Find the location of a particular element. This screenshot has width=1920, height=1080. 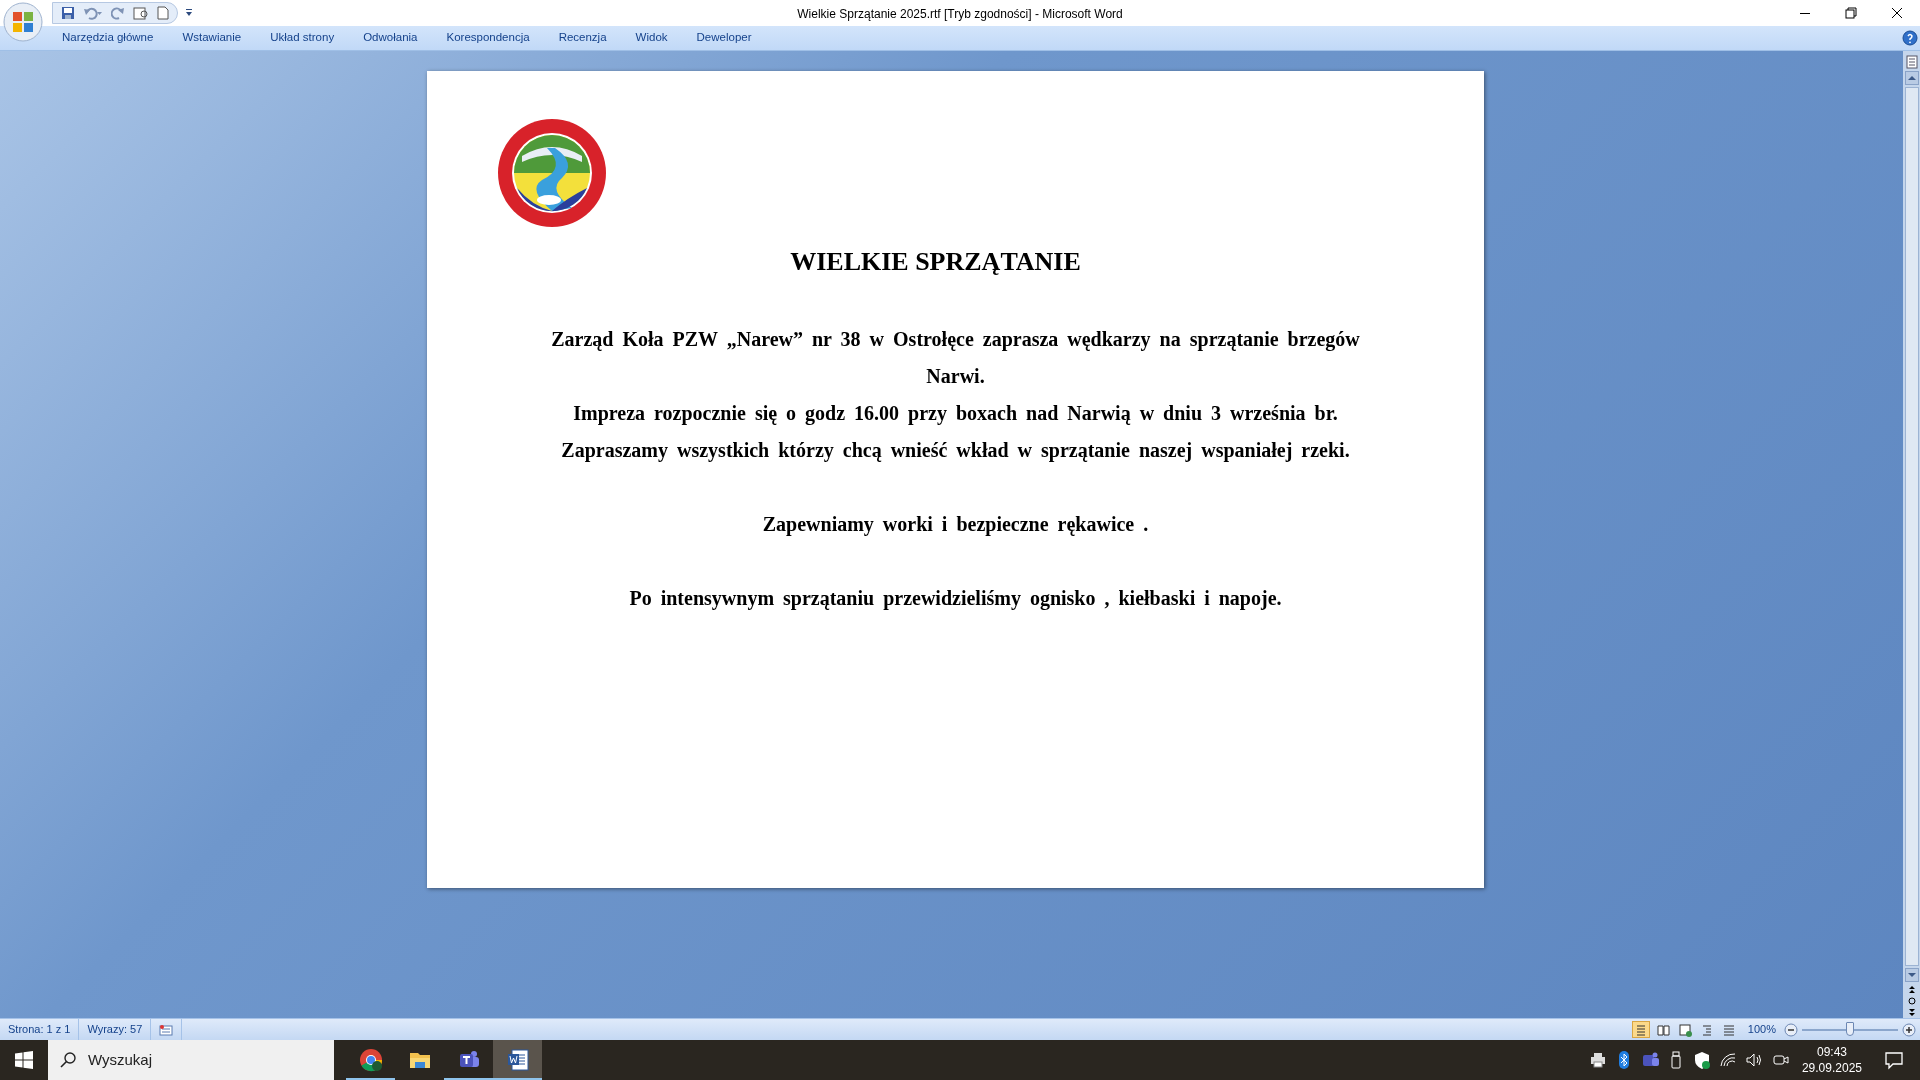

redo-icon is located at coordinates (118, 13).